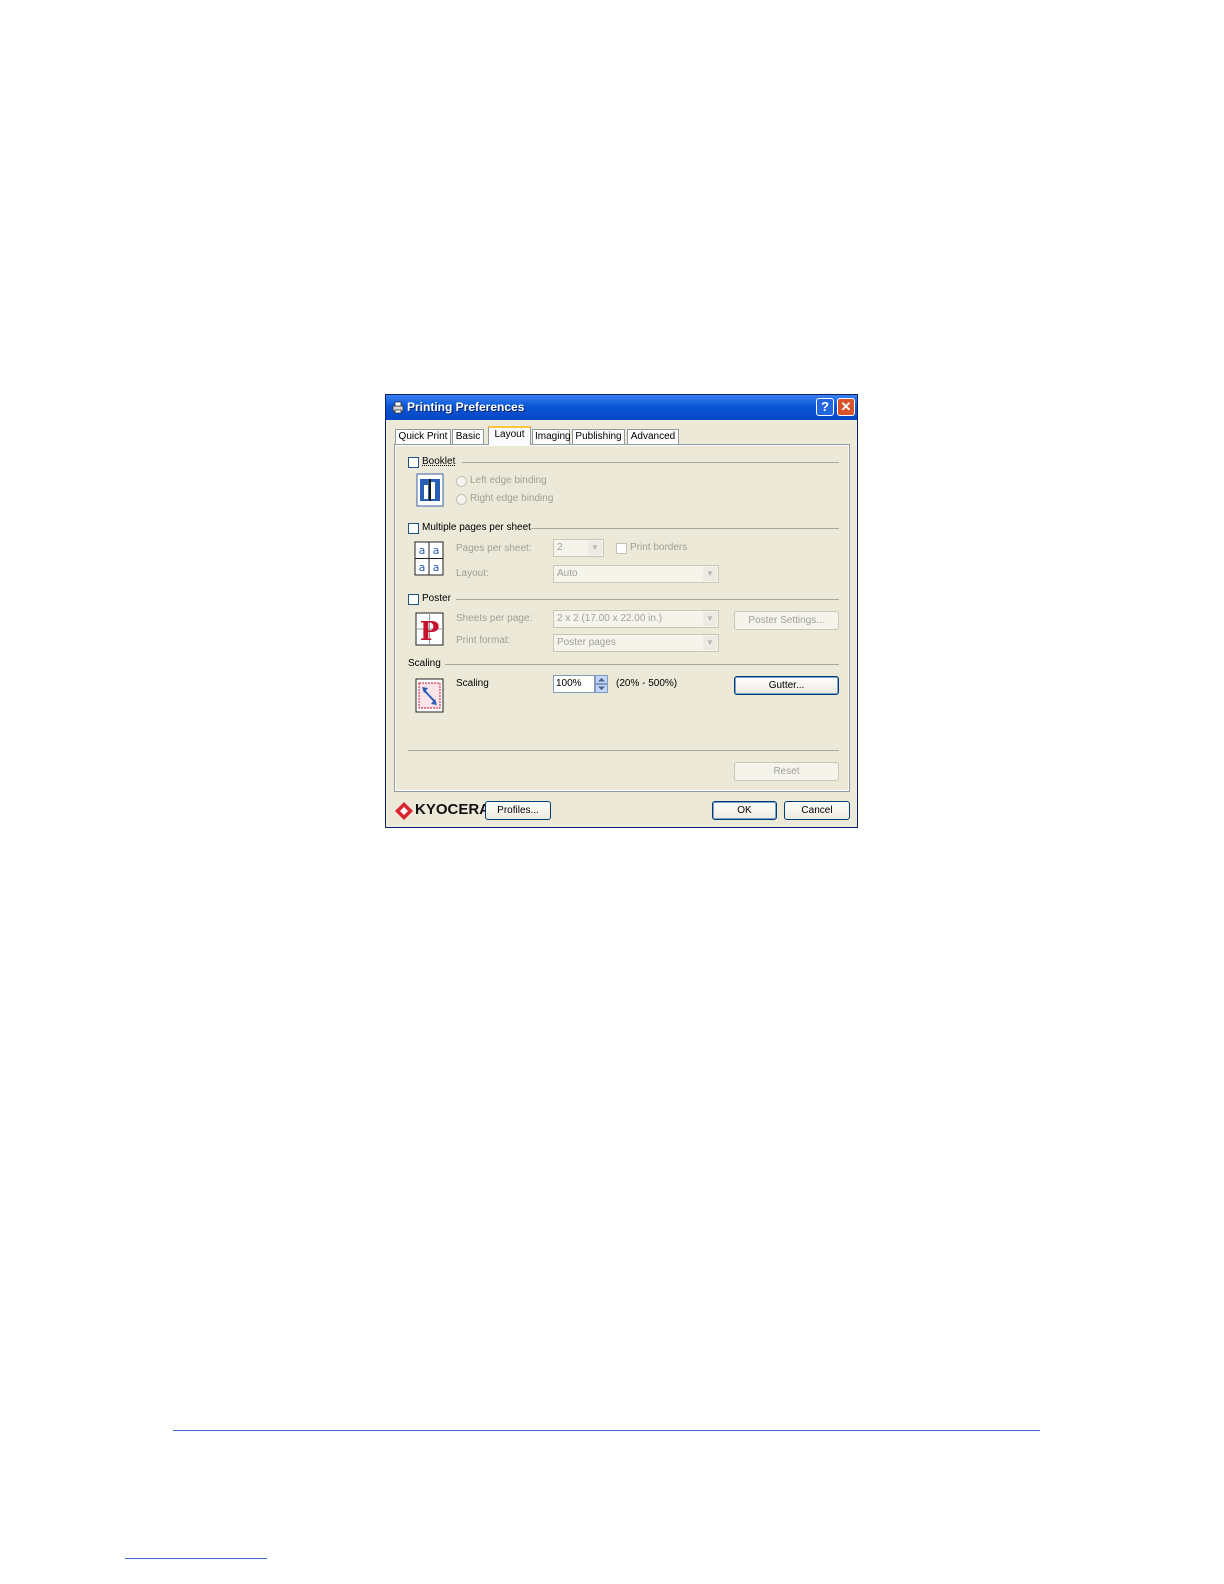 Image resolution: width=1224 pixels, height=1584 pixels. I want to click on pages-per-sheet-select: 2 ▼, so click(578, 548).